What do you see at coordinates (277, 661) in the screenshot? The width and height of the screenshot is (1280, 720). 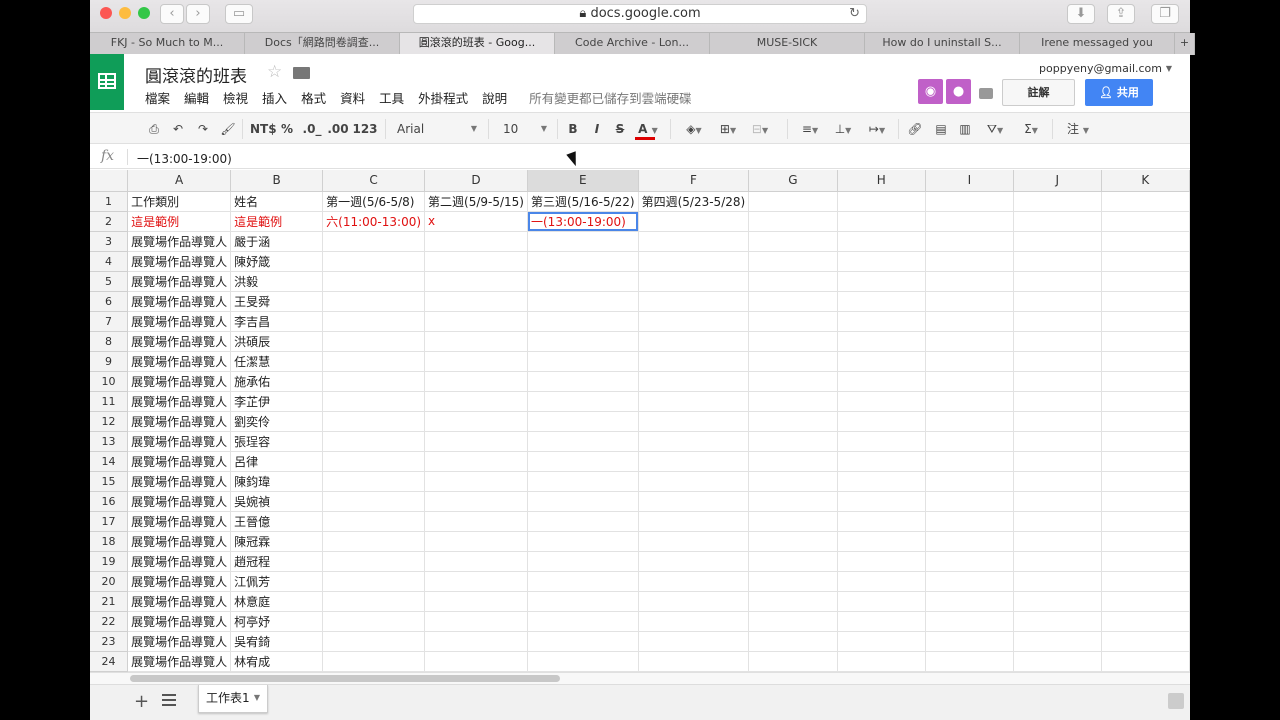 I see `grid-cell: 林宥成` at bounding box center [277, 661].